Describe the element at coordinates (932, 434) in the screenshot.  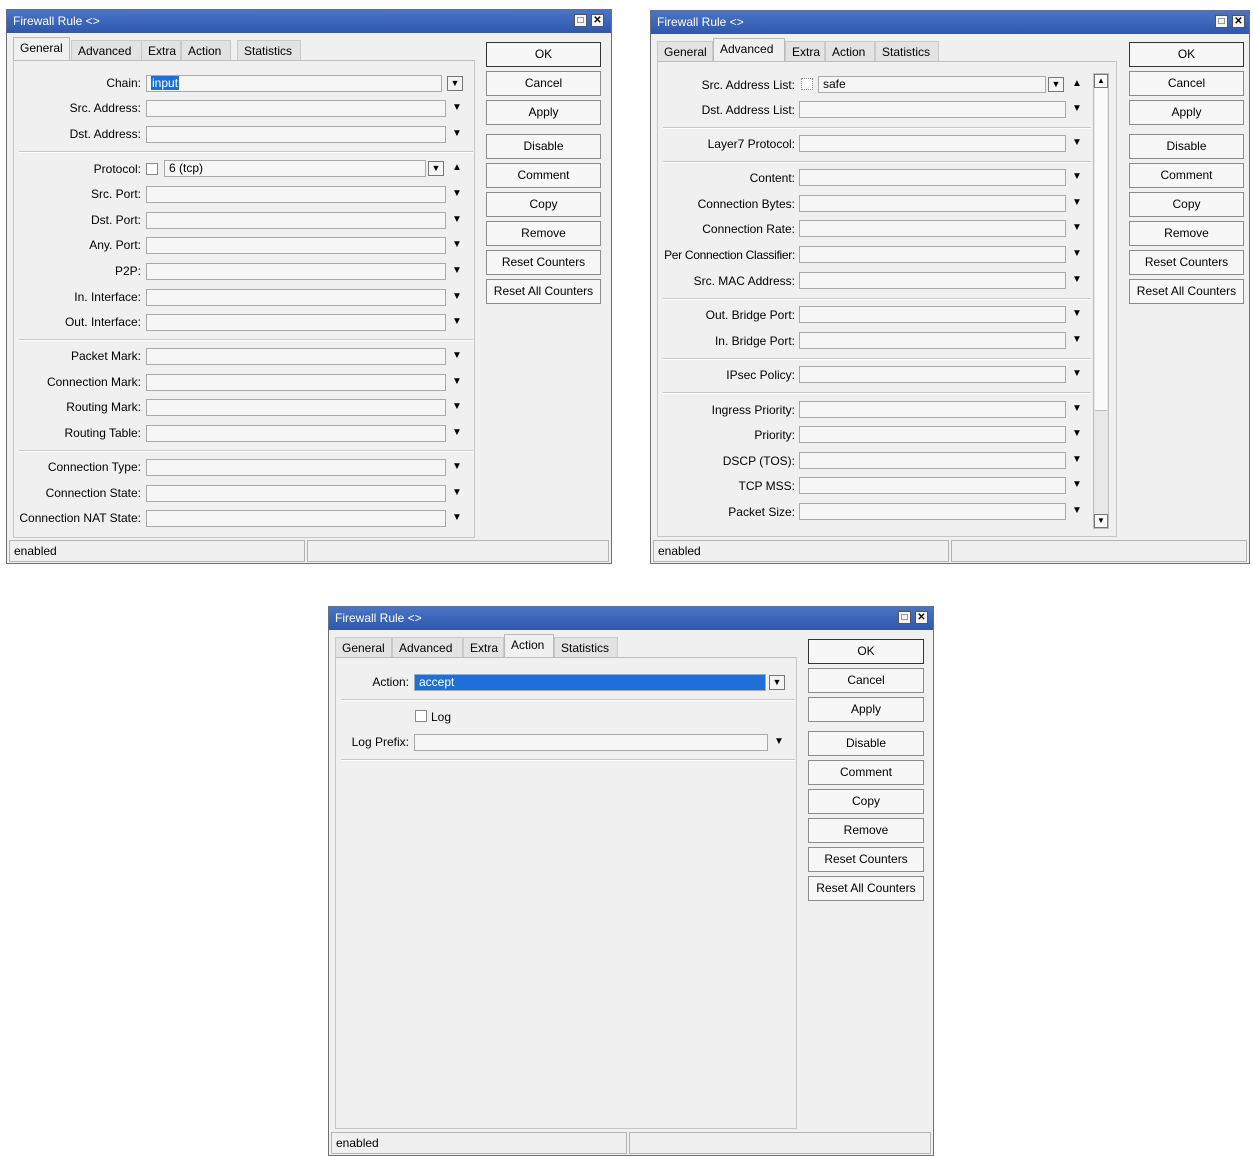
I see `priority-field` at that location.